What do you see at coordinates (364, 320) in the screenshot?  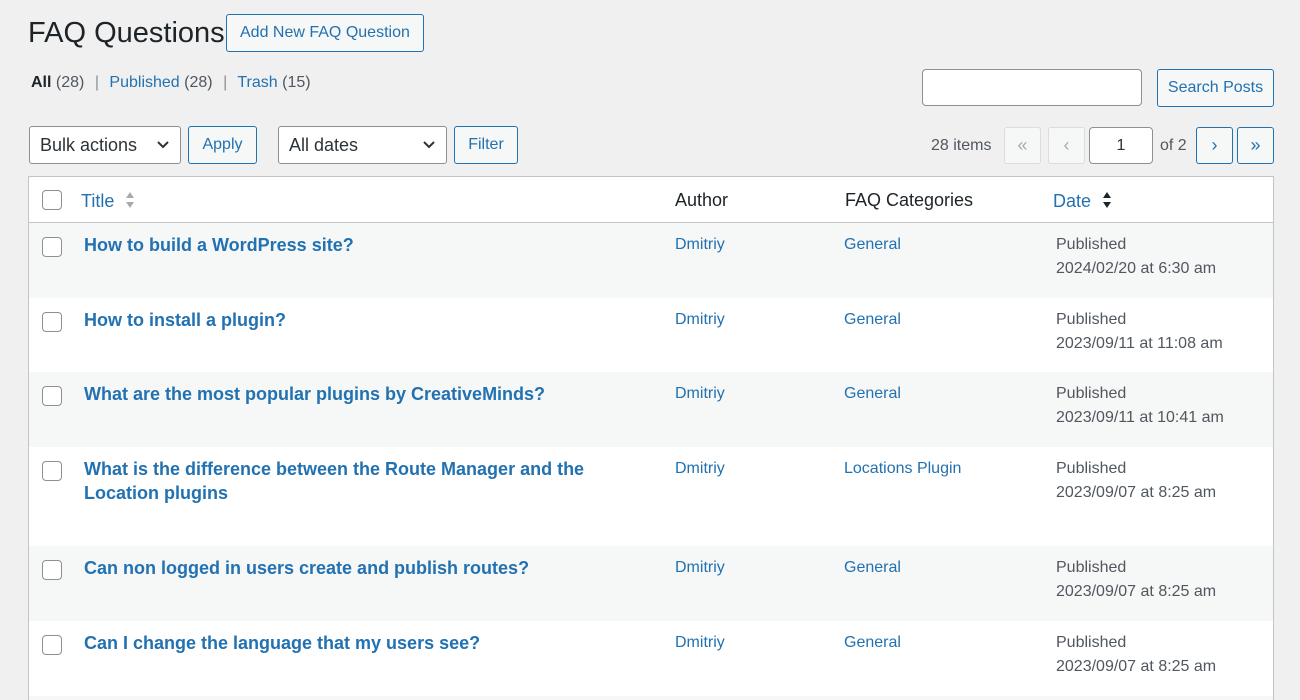 I see `row-title-link: How to install a plugin?` at bounding box center [364, 320].